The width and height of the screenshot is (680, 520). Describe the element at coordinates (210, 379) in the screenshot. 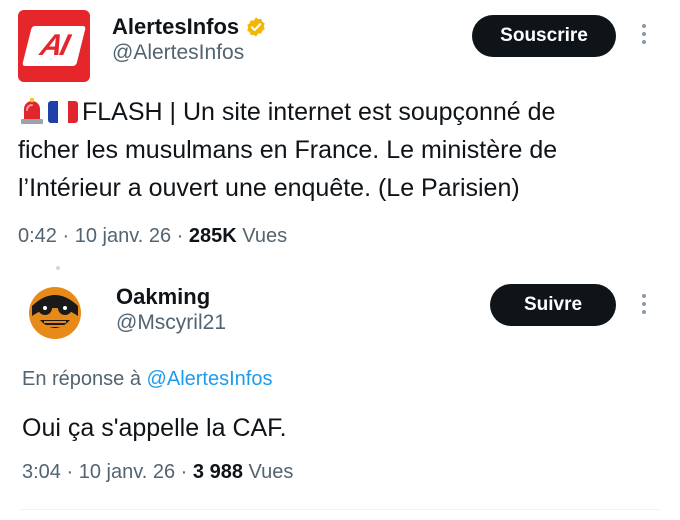

I see `reply-mention-link: @AlertesInfos` at that location.